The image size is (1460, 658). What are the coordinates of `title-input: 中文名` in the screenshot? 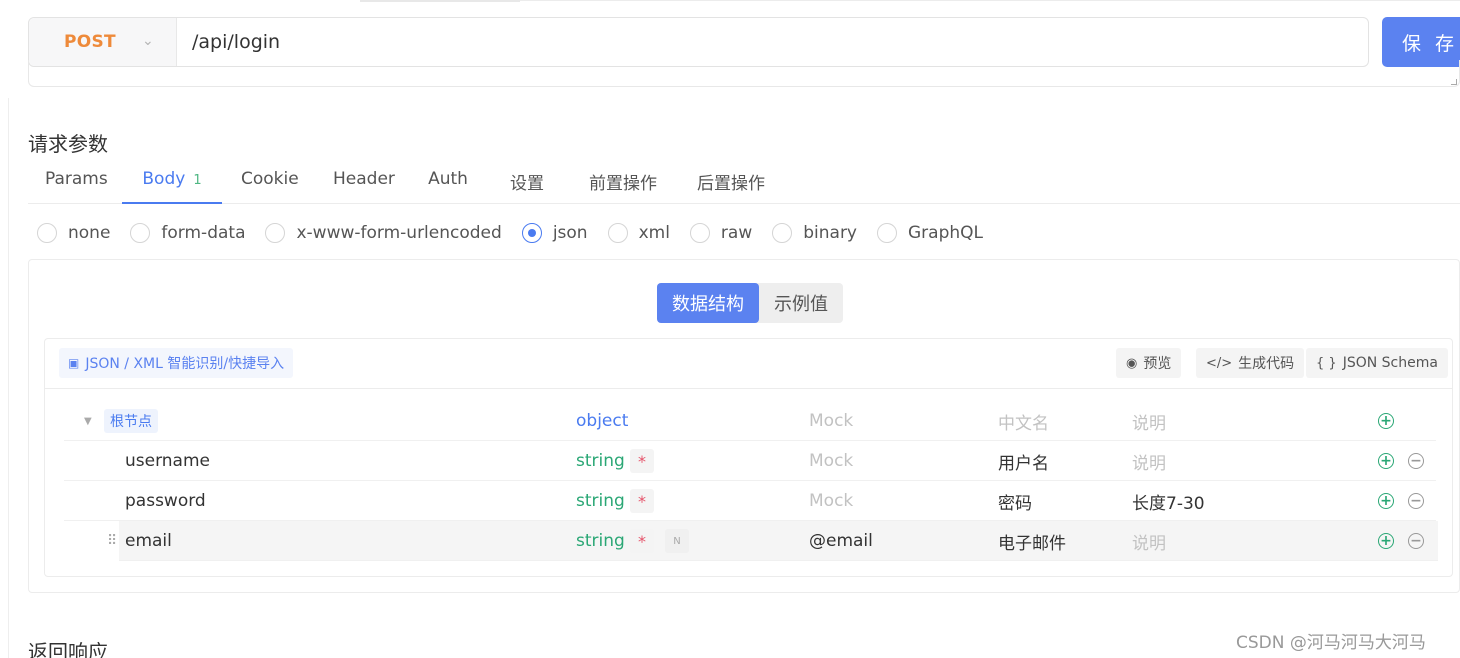 It's located at (1023, 421).